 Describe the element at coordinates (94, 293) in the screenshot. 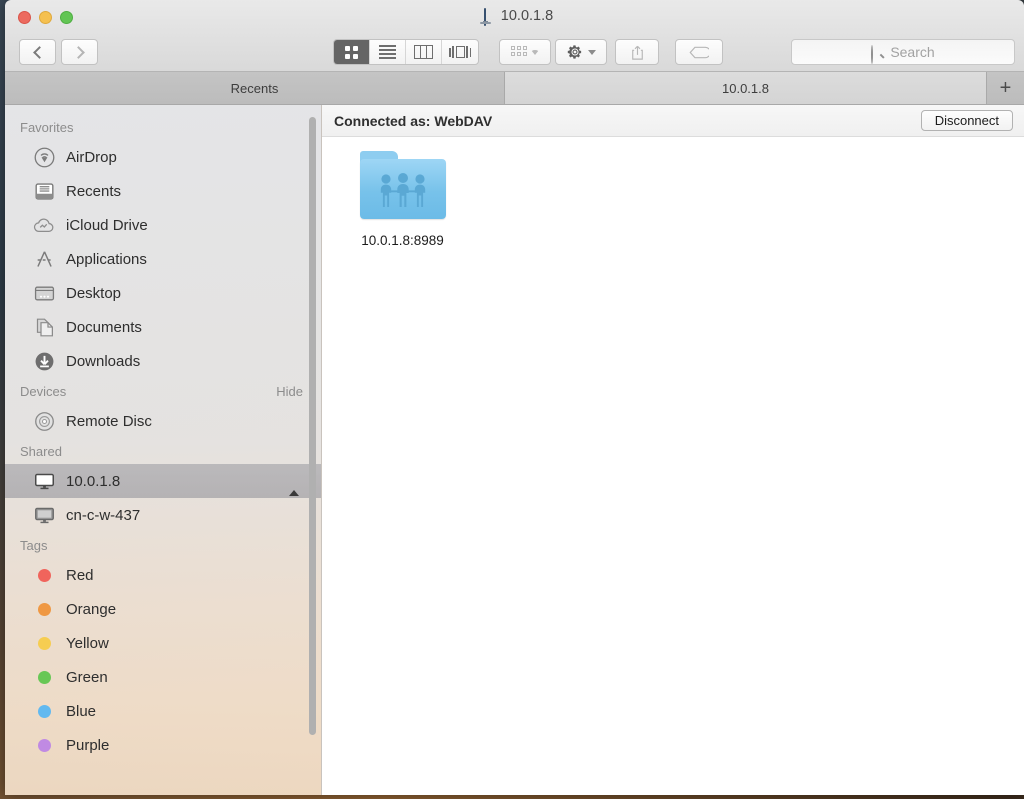

I see `sidebar-item-label: Desktop` at that location.